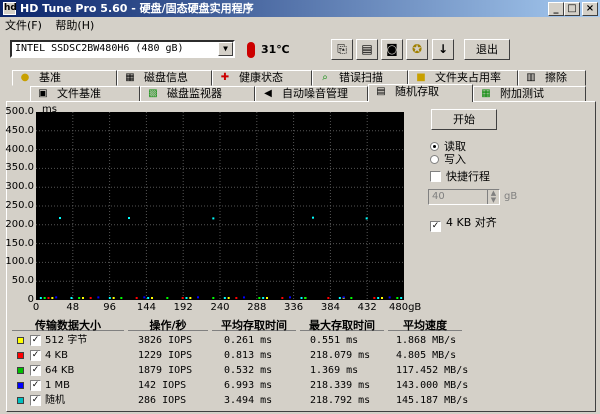  What do you see at coordinates (19, 262) in the screenshot?
I see `y-tick-label: 100.0` at bounding box center [19, 262].